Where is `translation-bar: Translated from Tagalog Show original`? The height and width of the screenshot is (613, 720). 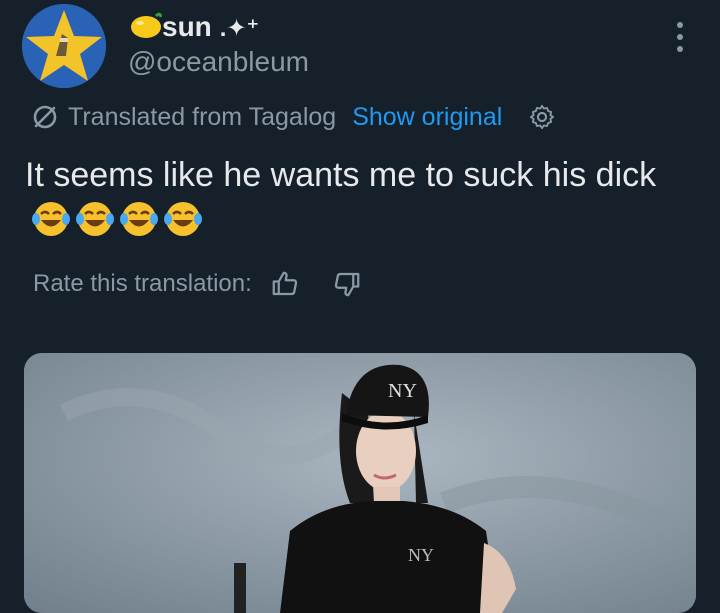 translation-bar: Translated from Tagalog Show original is located at coordinates (294, 117).